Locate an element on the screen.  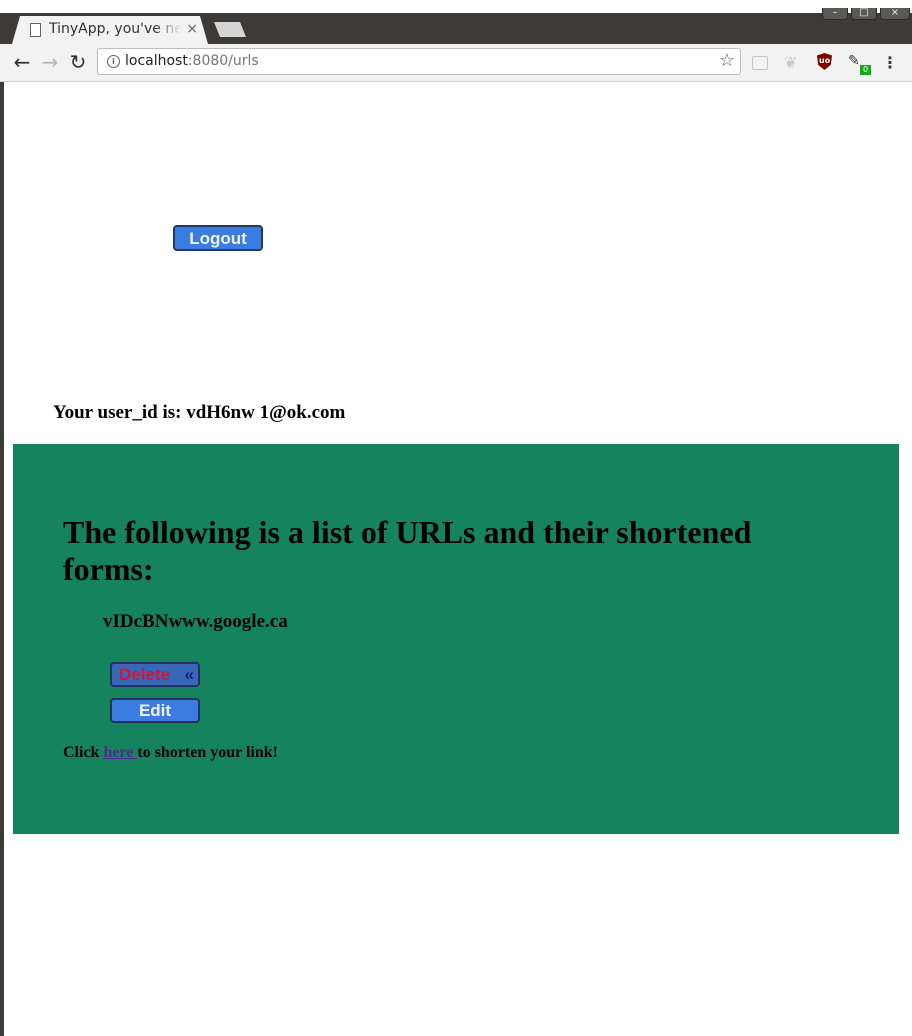
url-text: localhost:8080/urls is located at coordinates (192, 61).